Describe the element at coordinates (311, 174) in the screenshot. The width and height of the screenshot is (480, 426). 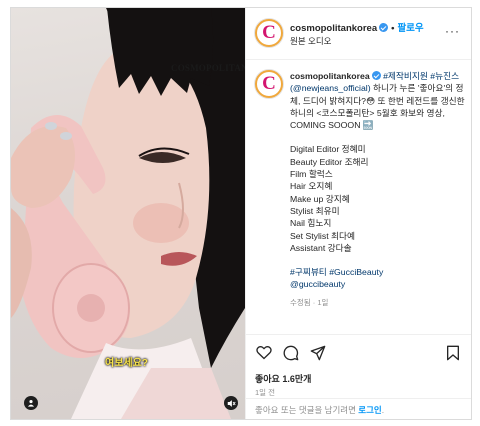
I see `credit-line: Film 할럭스` at that location.